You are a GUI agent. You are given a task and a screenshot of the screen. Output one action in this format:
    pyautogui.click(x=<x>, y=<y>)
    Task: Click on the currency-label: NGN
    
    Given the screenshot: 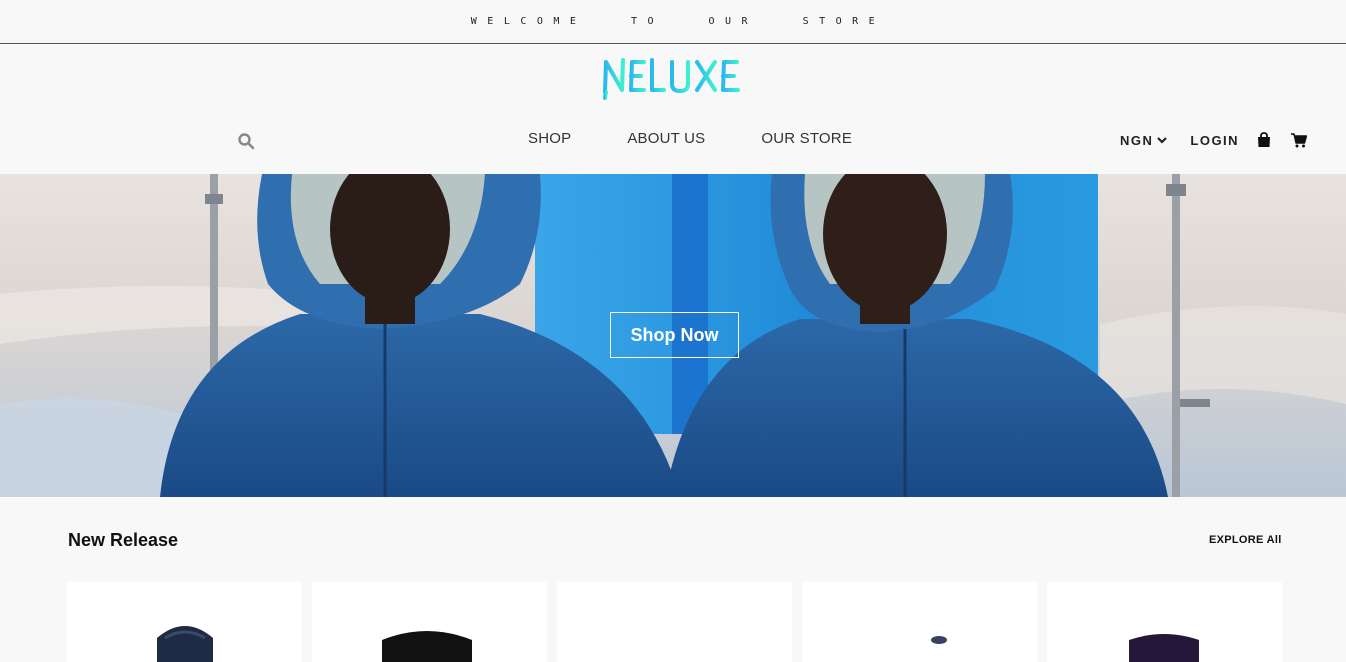 What is the action you would take?
    pyautogui.click(x=1137, y=140)
    